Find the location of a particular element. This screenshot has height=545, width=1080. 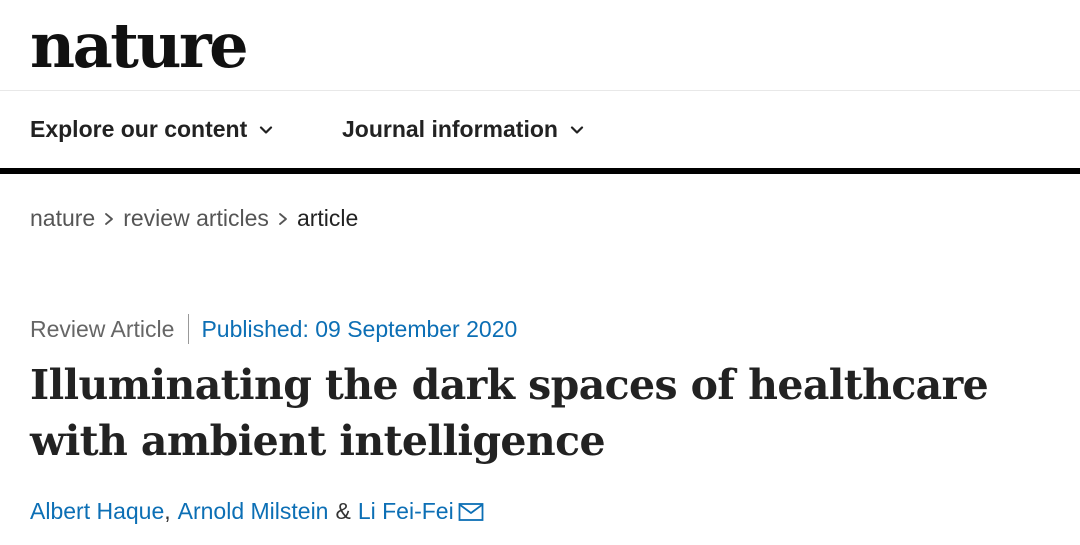

nature-logo: nature is located at coordinates (139, 46).